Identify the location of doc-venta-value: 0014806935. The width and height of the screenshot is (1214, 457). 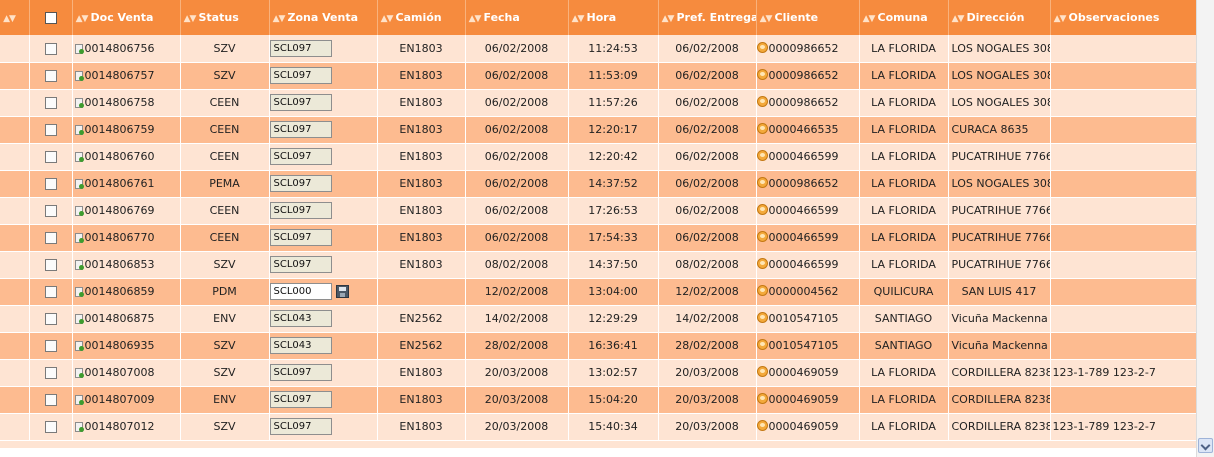
(120, 345).